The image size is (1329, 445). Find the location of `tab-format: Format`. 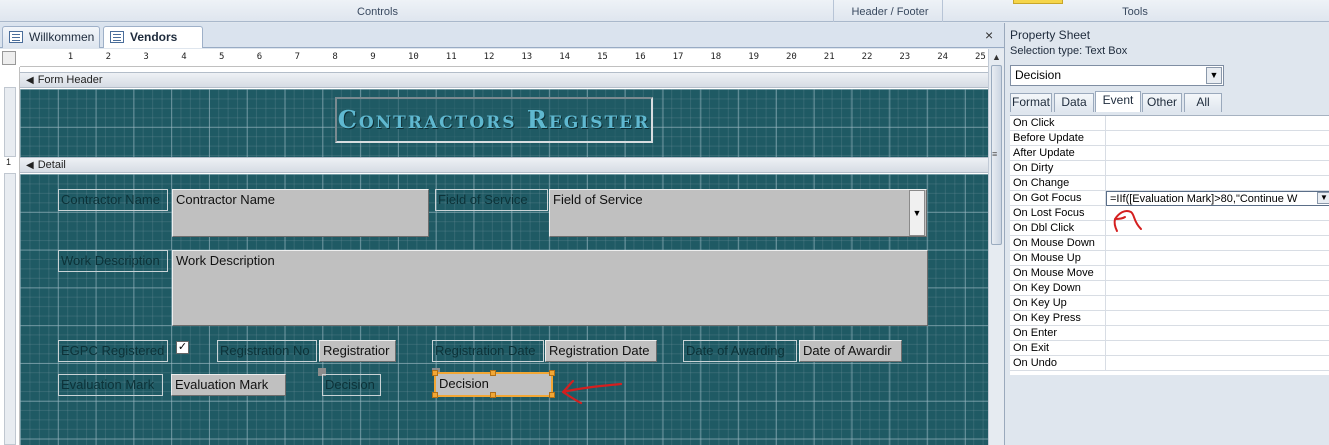

tab-format: Format is located at coordinates (1031, 102).